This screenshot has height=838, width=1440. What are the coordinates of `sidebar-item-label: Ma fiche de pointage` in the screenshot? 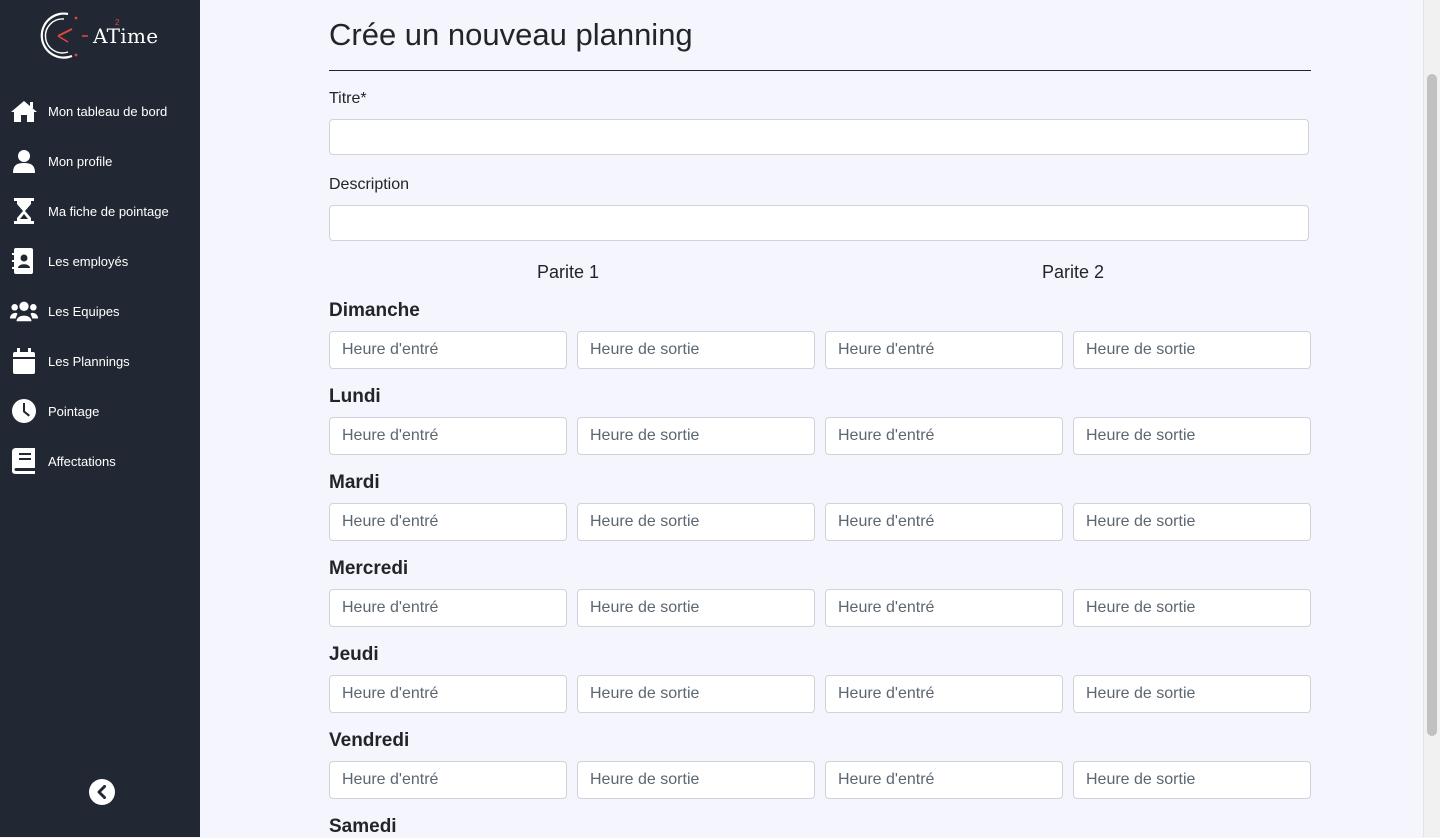 It's located at (108, 211).